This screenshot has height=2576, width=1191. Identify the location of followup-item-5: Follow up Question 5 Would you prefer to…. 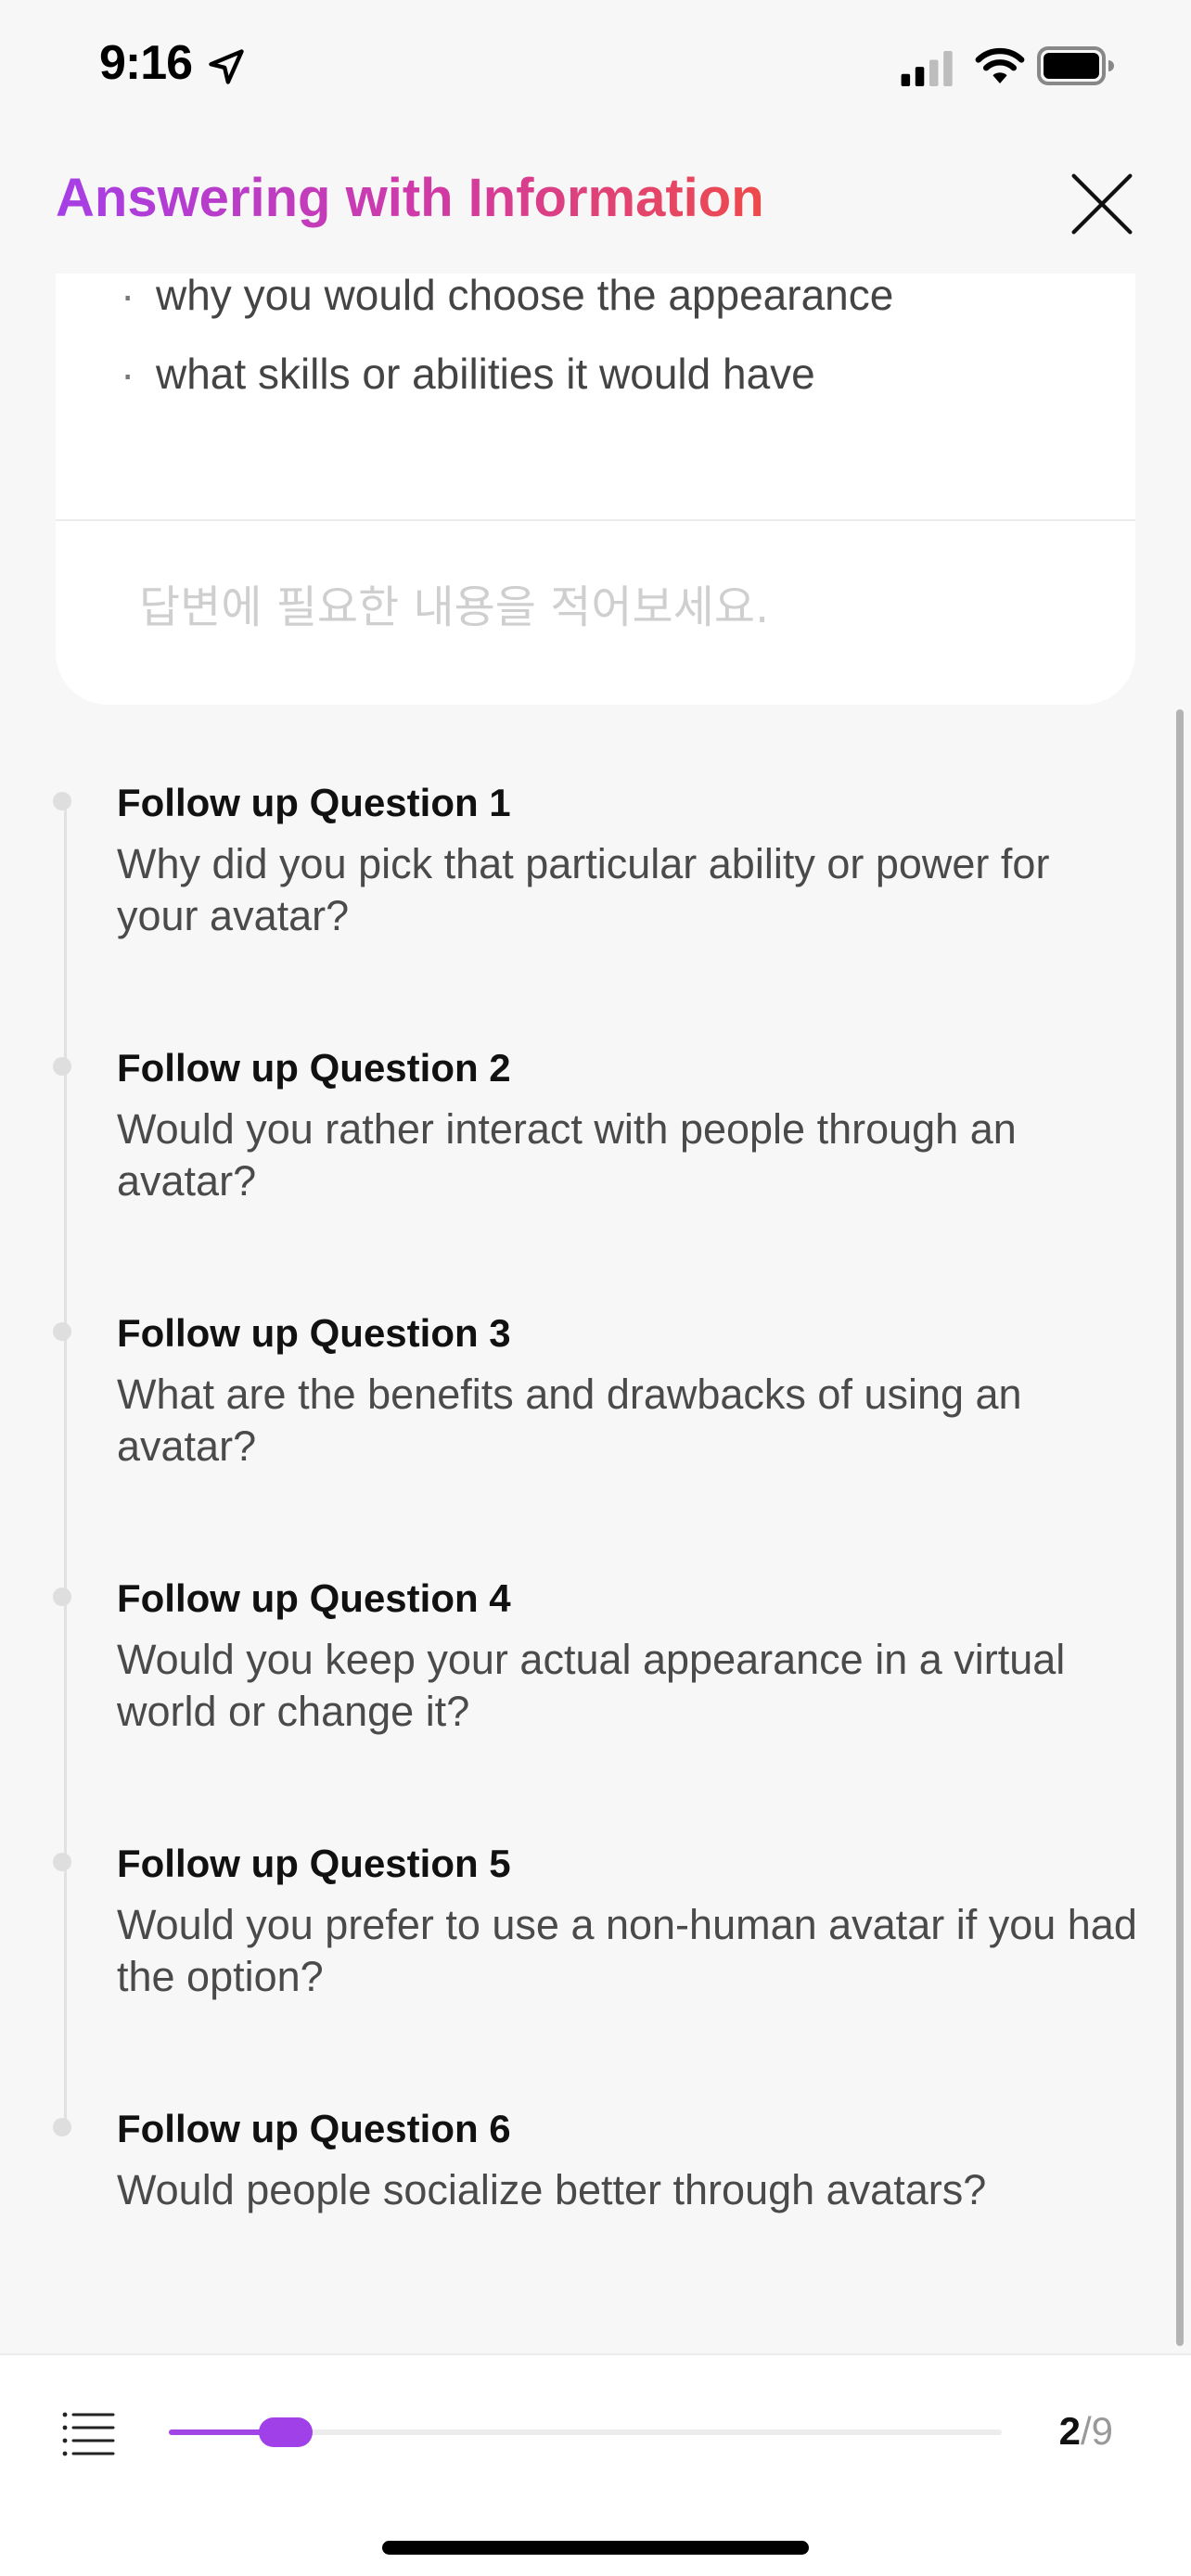
(595, 1922).